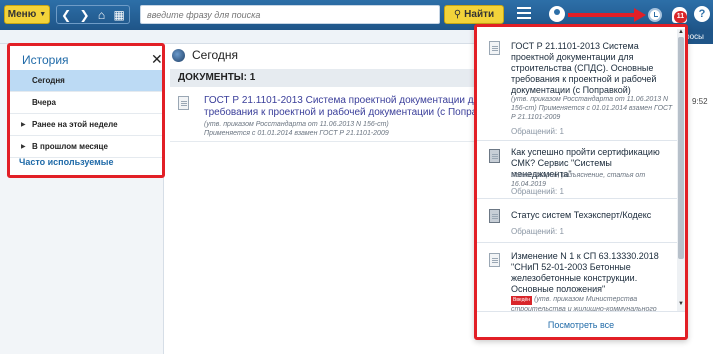 The height and width of the screenshot is (354, 713). Describe the element at coordinates (45, 60) in the screenshot. I see `history-panel-title: История` at that location.